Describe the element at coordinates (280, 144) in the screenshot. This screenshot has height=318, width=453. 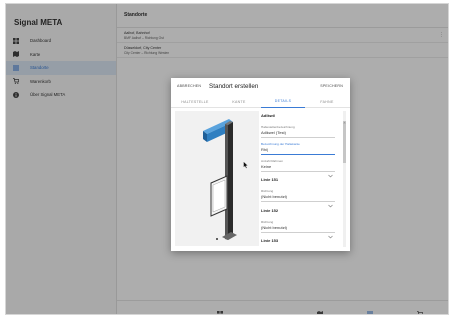
I see `field-label: Bezeichnung der Haltekante` at that location.